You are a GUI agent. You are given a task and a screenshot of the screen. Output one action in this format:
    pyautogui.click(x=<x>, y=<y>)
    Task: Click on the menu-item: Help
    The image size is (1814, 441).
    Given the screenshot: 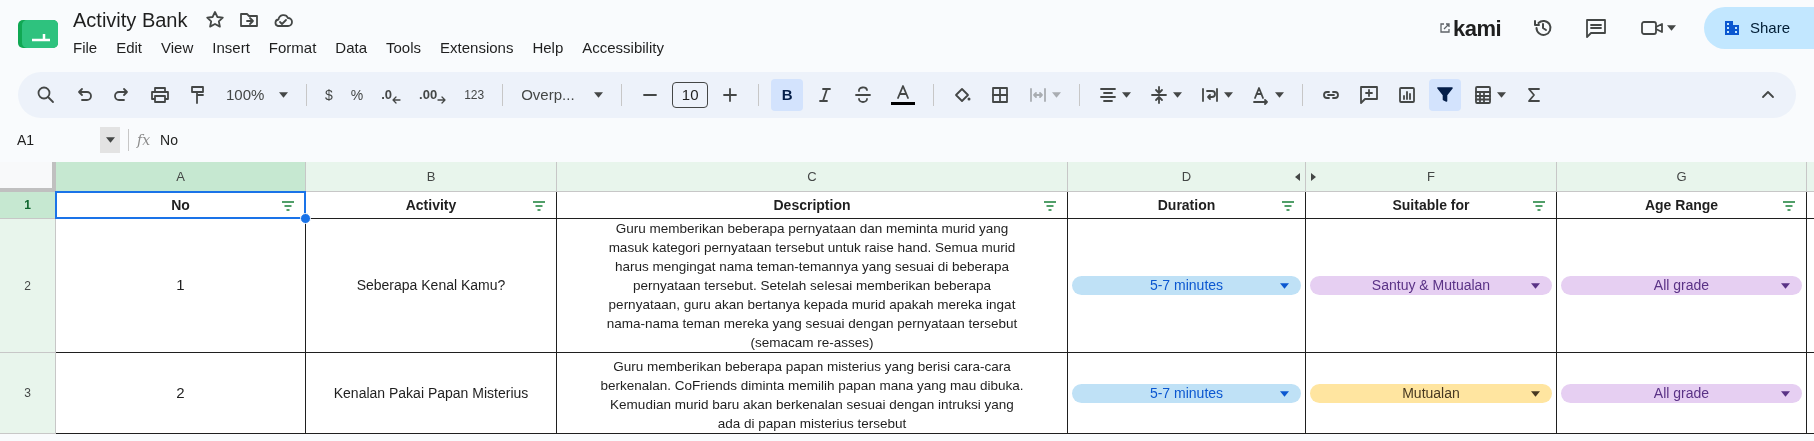 What is the action you would take?
    pyautogui.click(x=548, y=48)
    